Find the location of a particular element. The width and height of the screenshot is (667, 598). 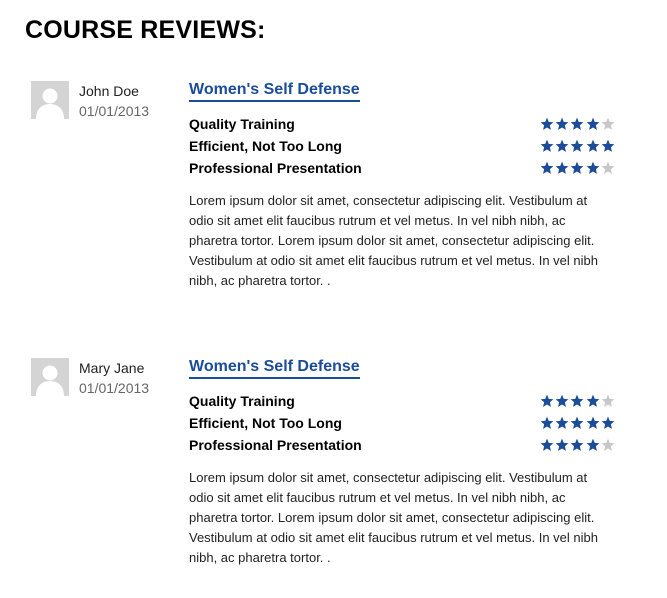

reviewer-name: John Doe is located at coordinates (109, 91).